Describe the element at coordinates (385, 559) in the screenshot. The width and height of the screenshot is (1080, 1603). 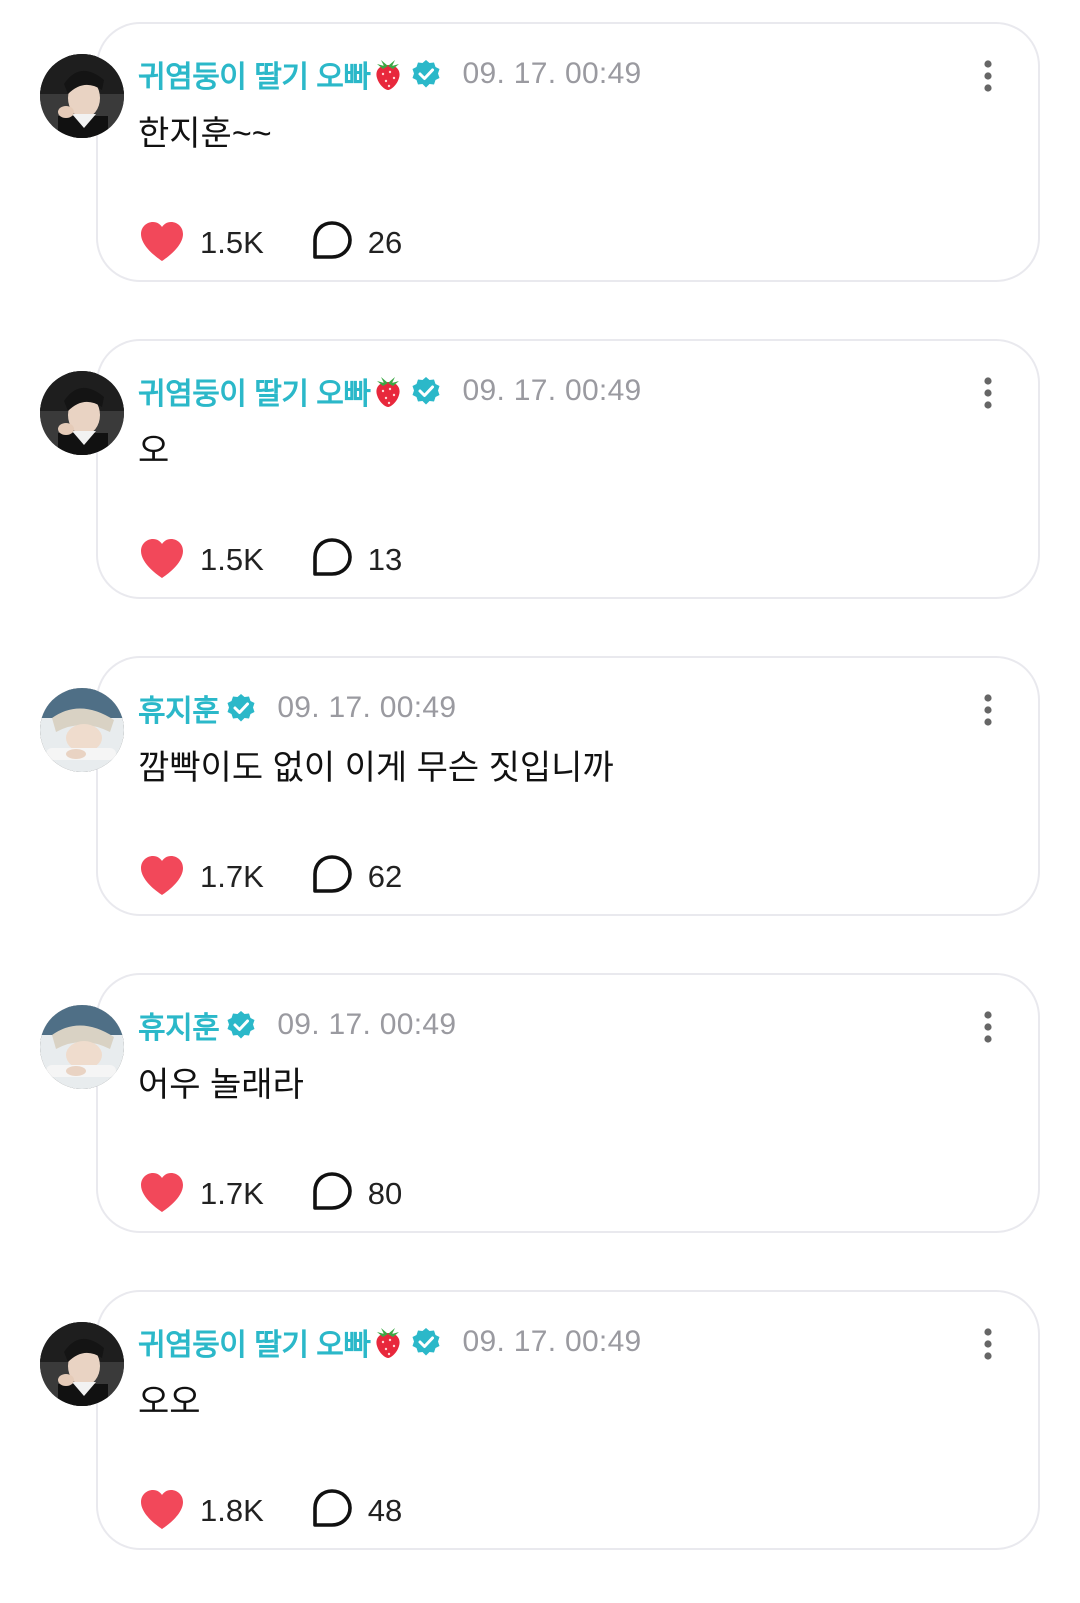
I see `comment-count: 13` at that location.